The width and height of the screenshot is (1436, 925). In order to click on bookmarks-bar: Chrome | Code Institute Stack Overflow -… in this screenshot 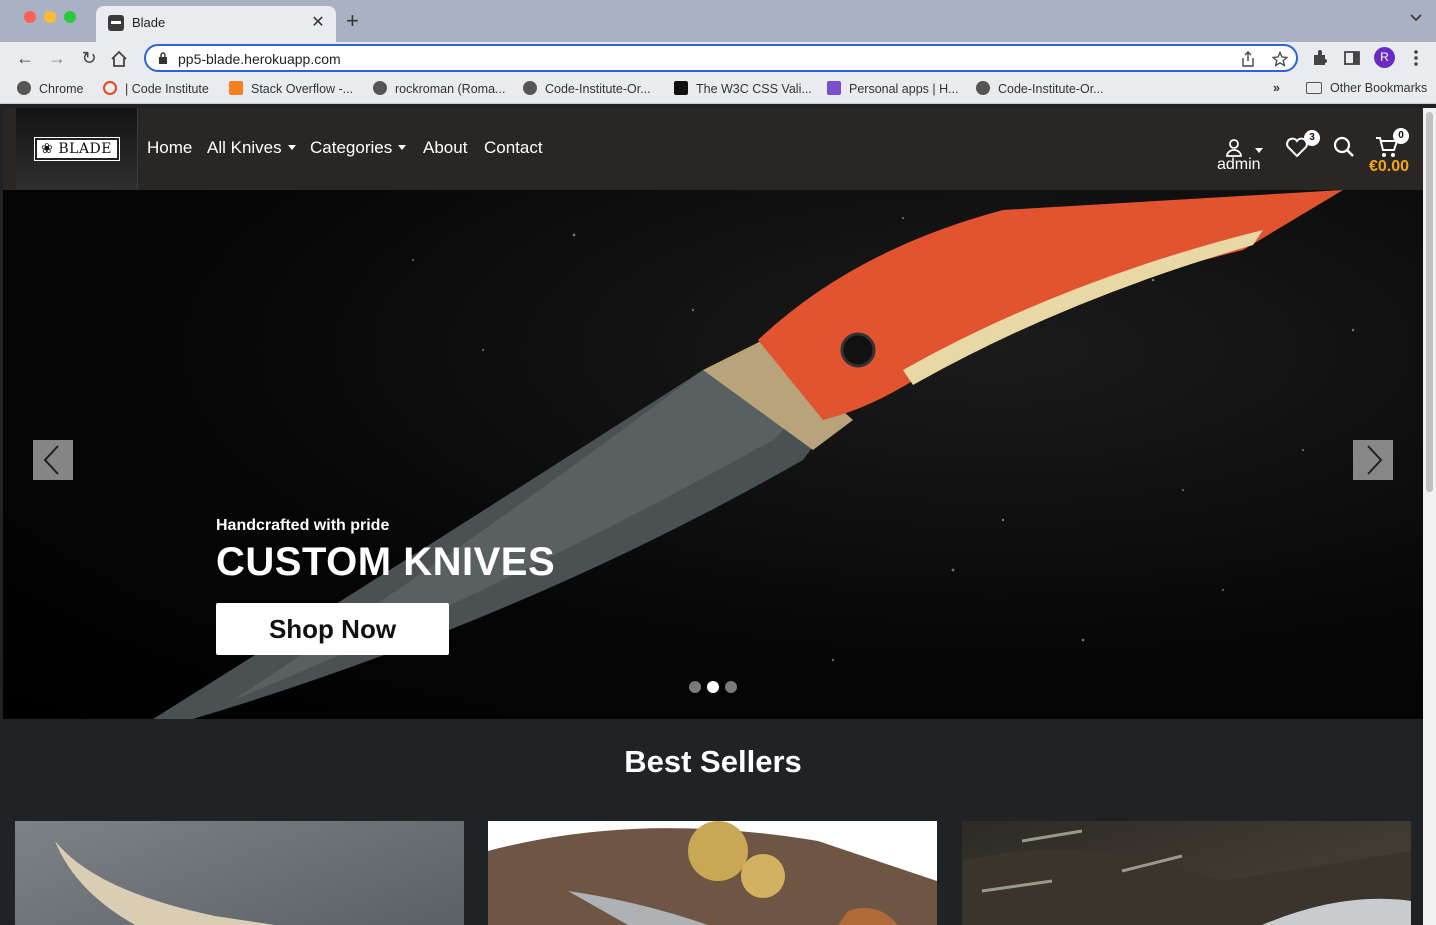, I will do `click(718, 89)`.